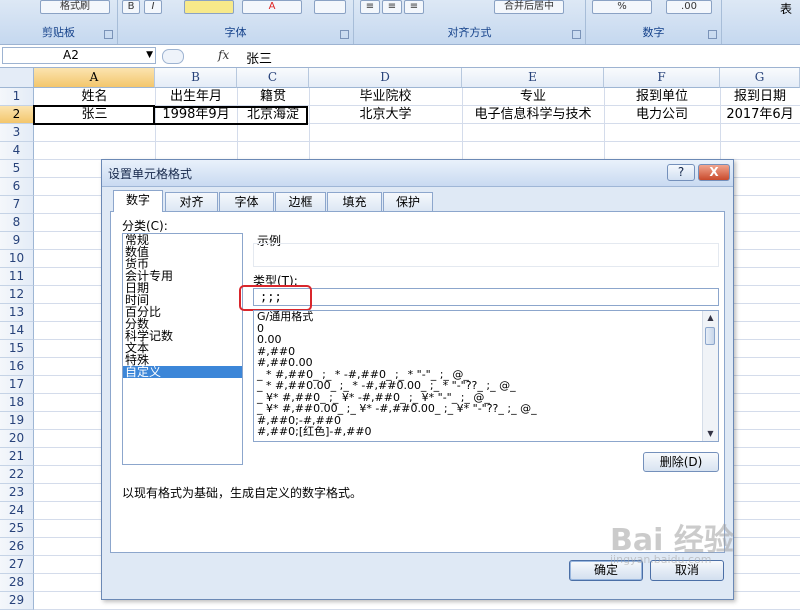 This screenshot has width=800, height=610. I want to click on row-header: 23, so click(17, 493).